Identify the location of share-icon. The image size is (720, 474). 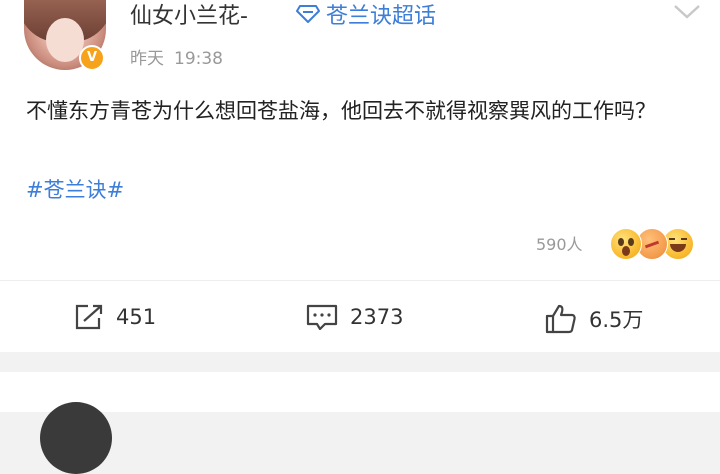
(89, 317).